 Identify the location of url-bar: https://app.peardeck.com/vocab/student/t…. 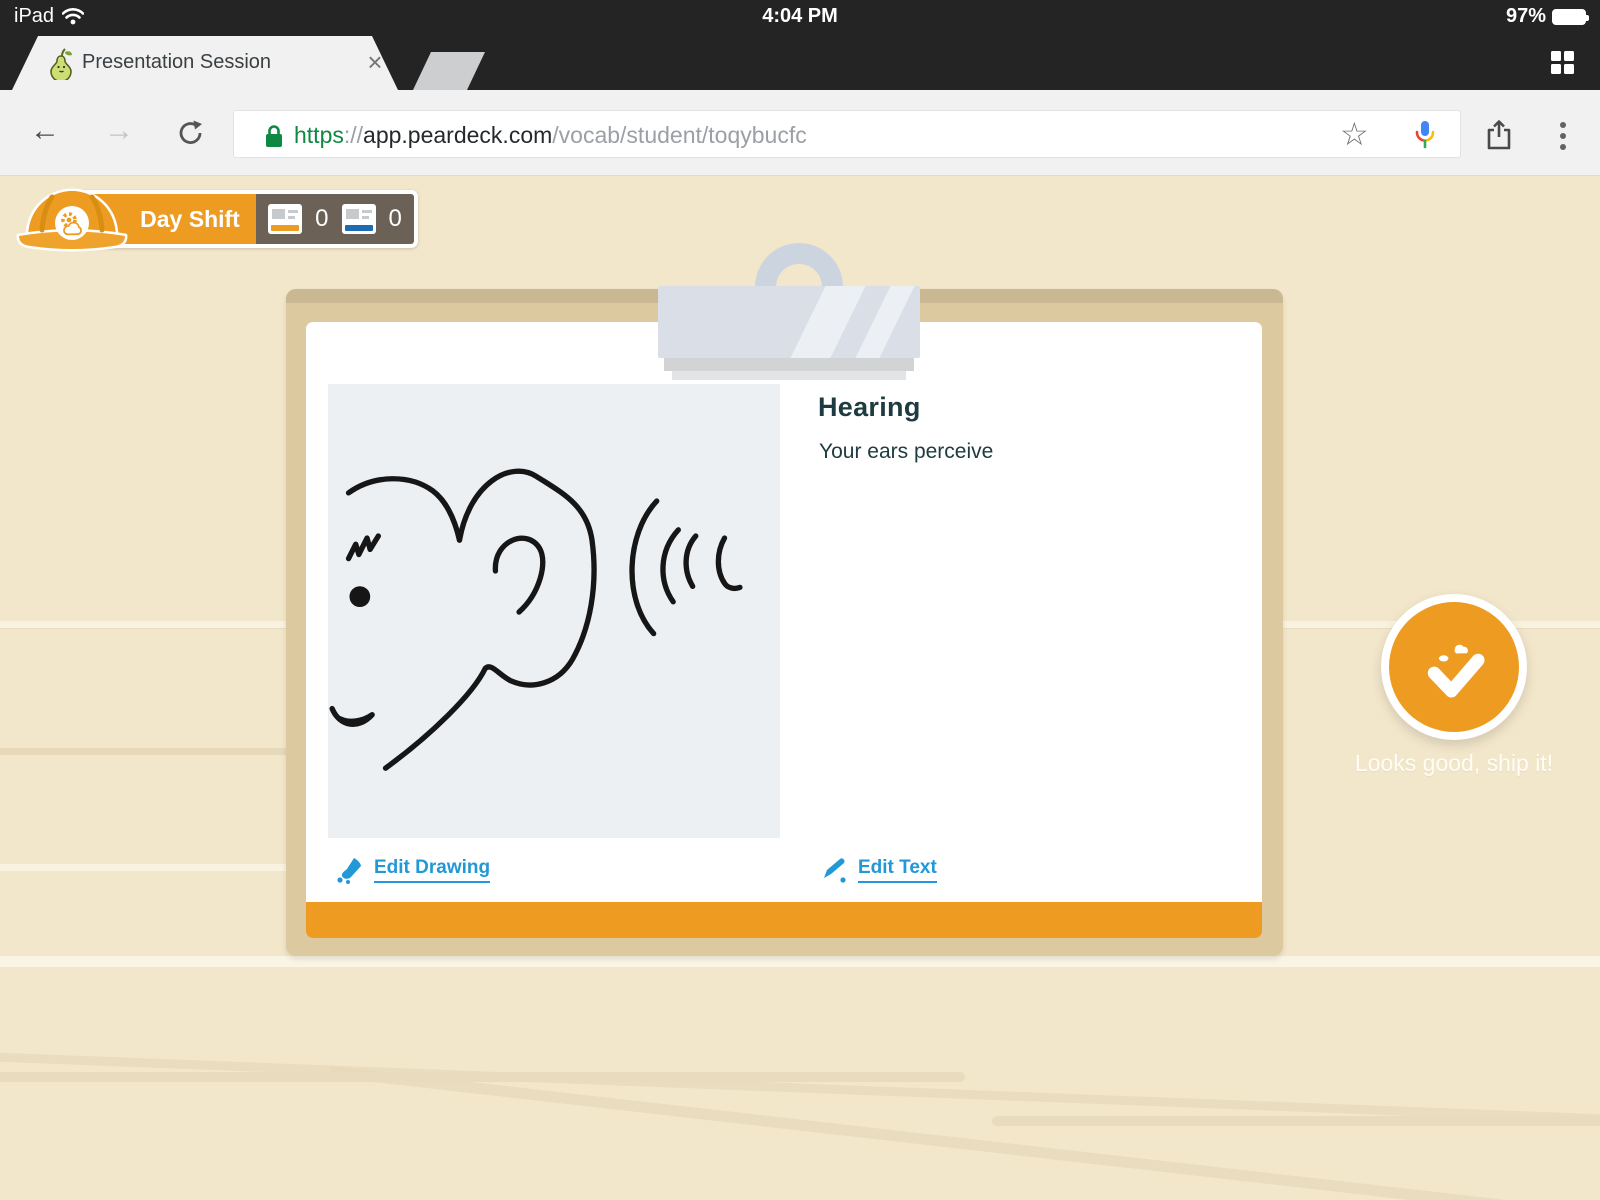
(847, 134).